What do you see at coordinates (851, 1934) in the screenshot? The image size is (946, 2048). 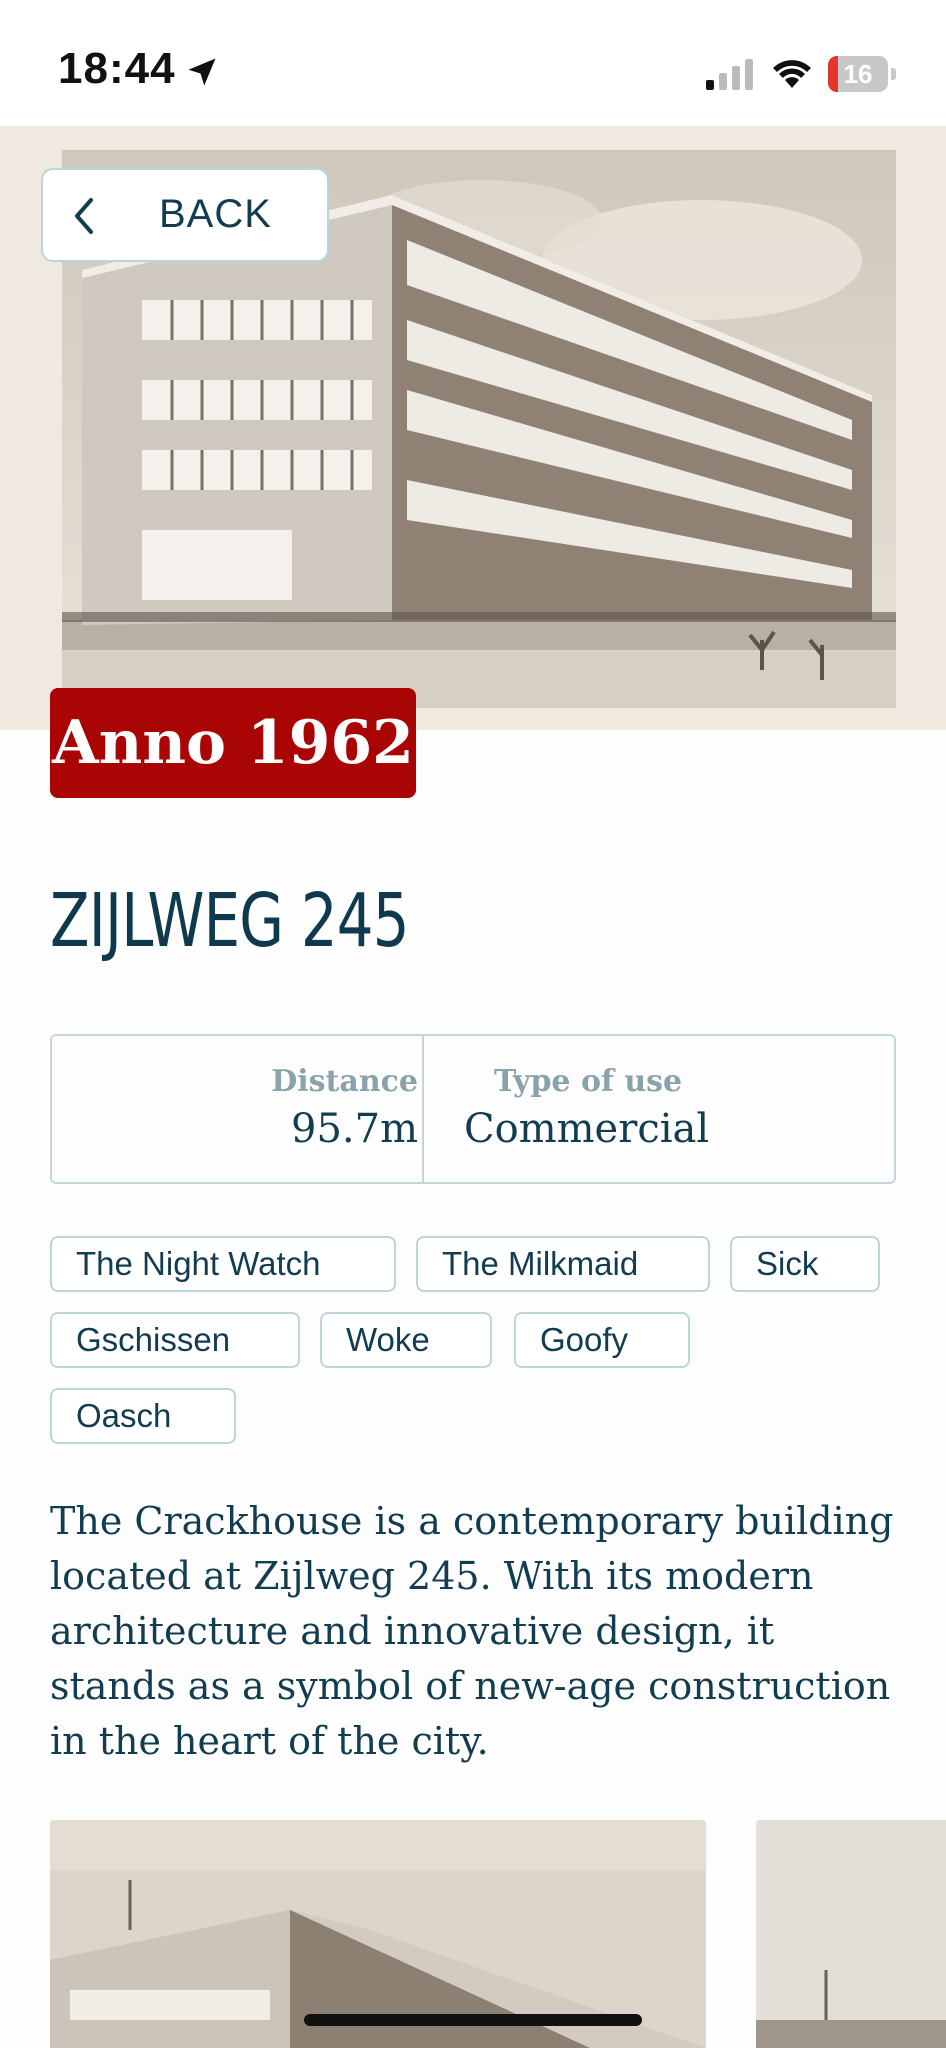 I see `gallery-photo` at bounding box center [851, 1934].